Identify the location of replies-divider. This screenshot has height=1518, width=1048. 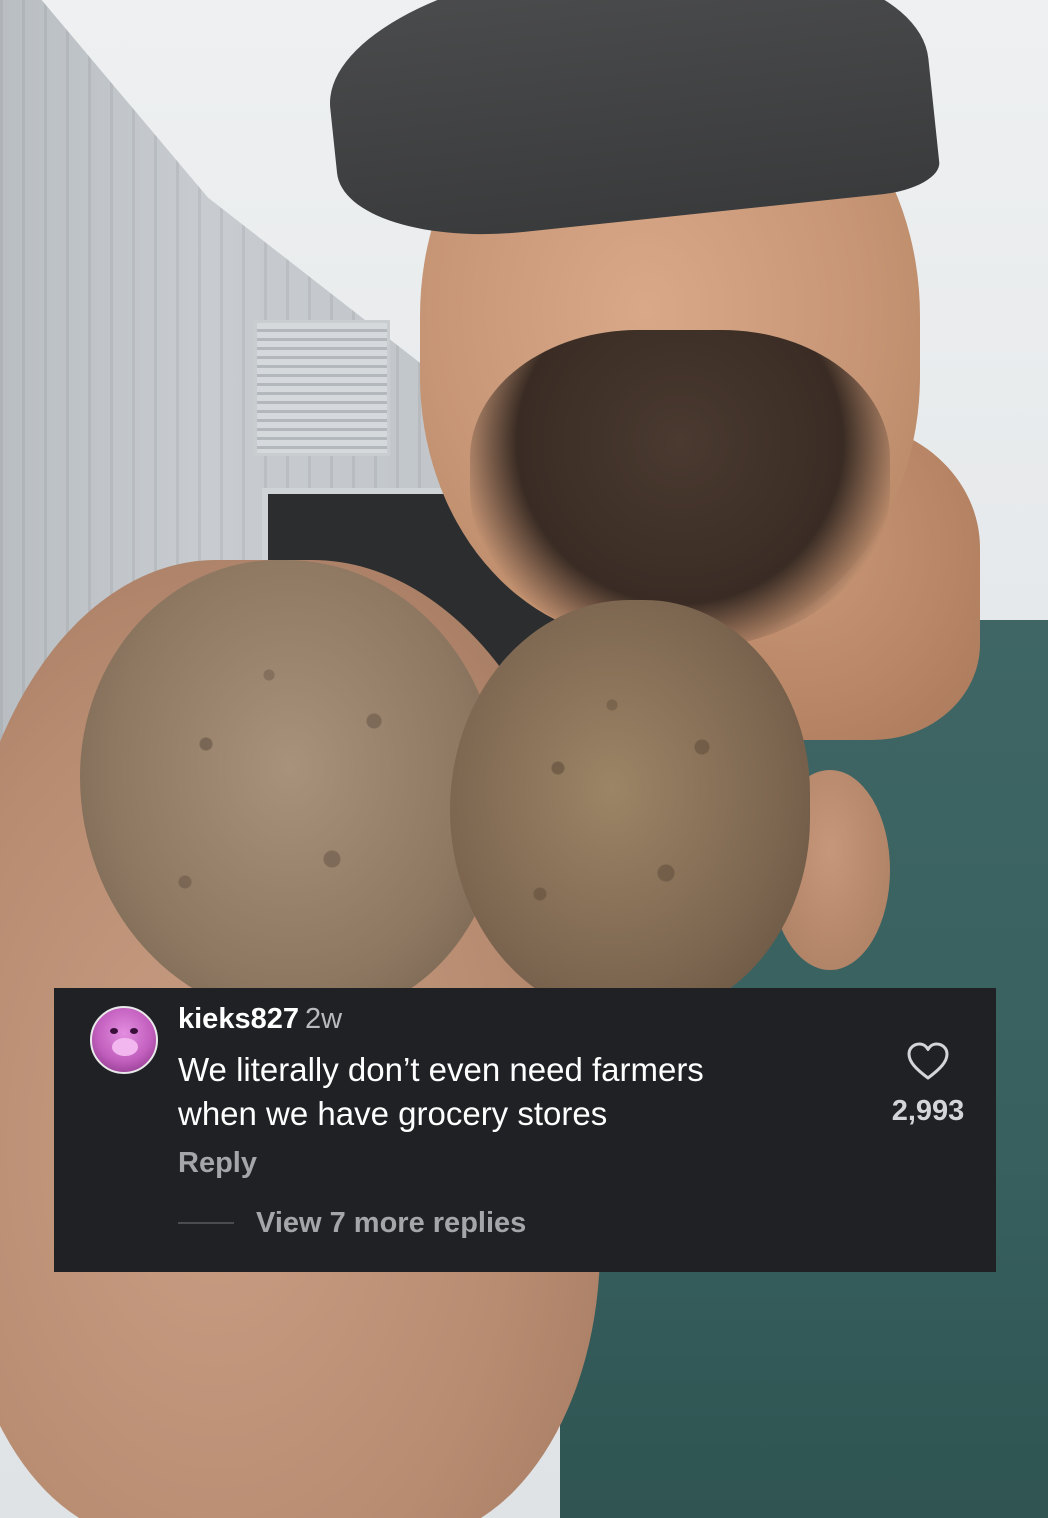
(206, 1223).